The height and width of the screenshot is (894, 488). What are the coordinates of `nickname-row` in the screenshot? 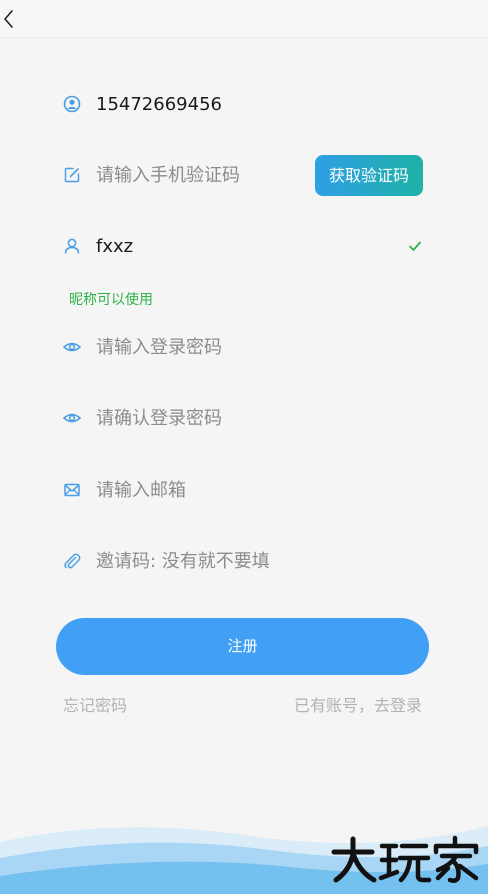 It's located at (245, 246).